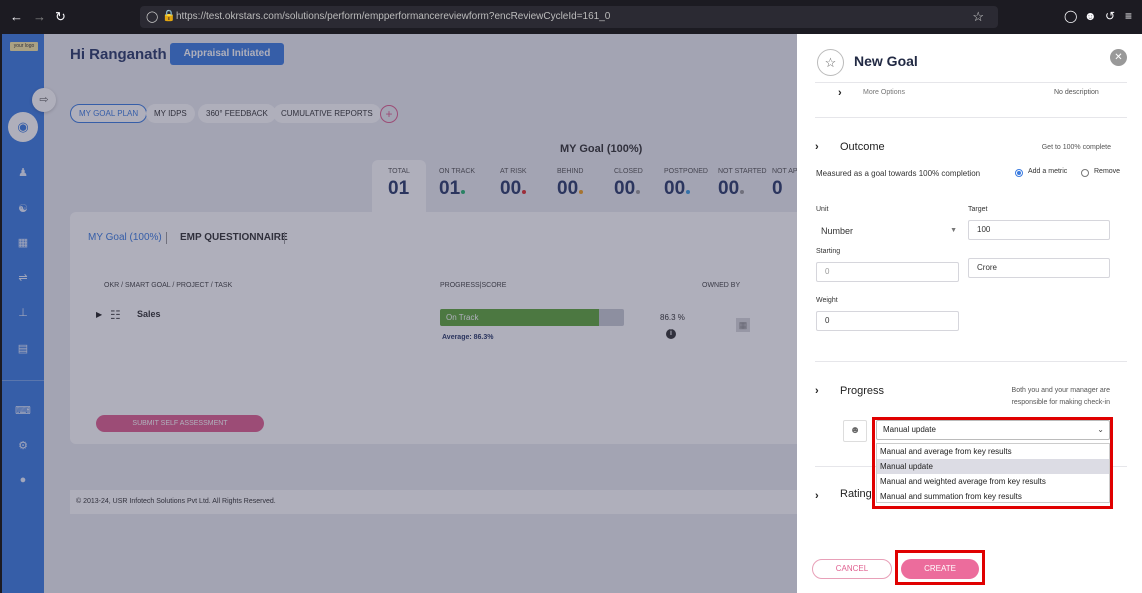 The width and height of the screenshot is (1142, 593). I want to click on add-metric-radio, so click(1019, 173).